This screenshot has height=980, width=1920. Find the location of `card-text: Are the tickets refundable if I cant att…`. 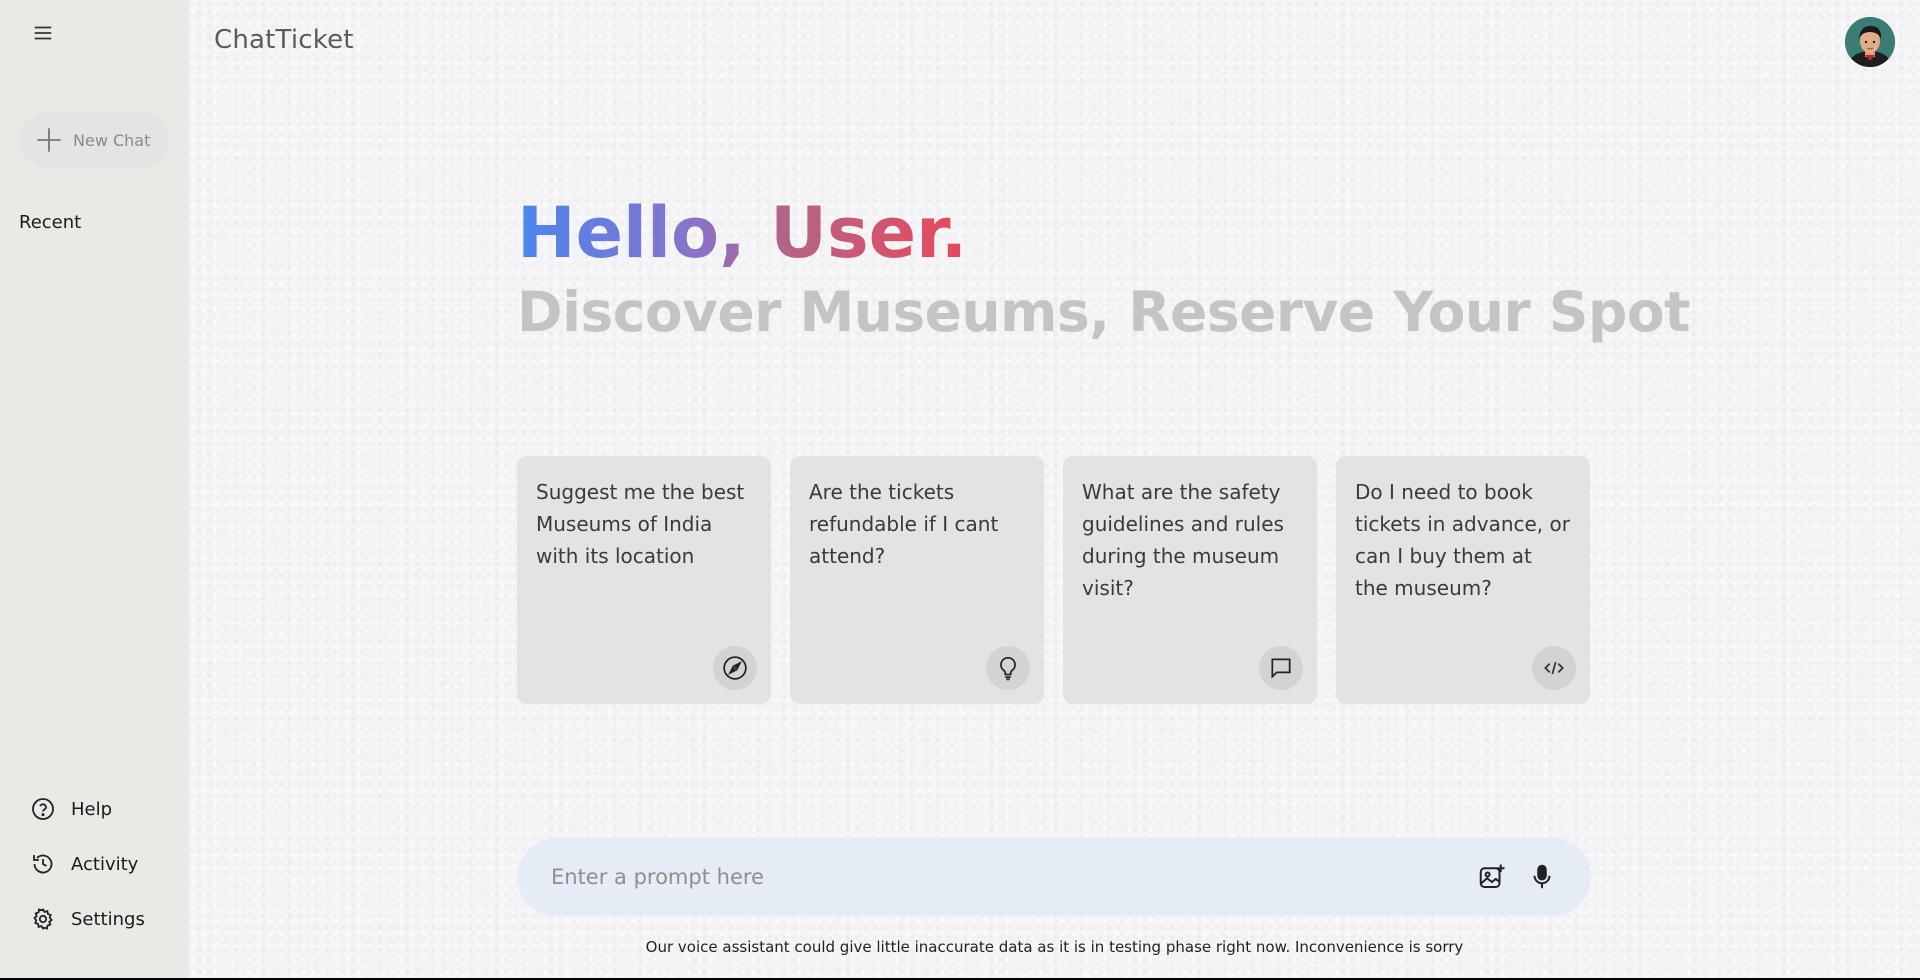

card-text: Are the tickets refundable if I cant att… is located at coordinates (904, 524).